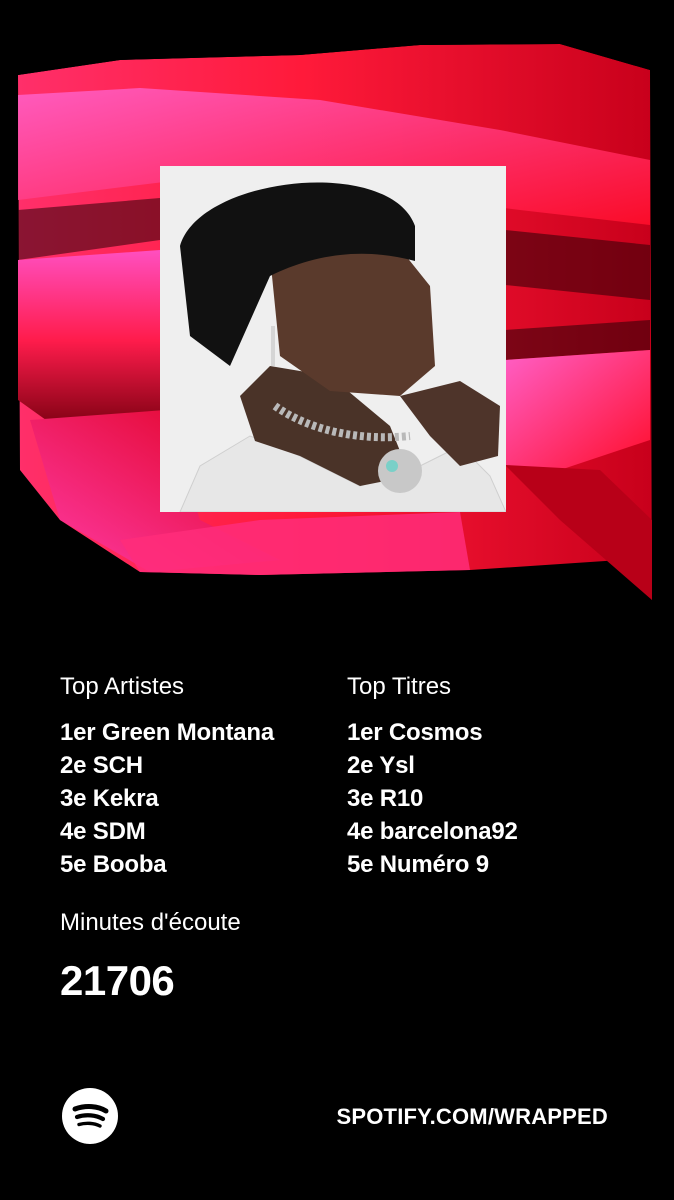 The width and height of the screenshot is (674, 1200). I want to click on list-item: 5e Booba, so click(113, 864).